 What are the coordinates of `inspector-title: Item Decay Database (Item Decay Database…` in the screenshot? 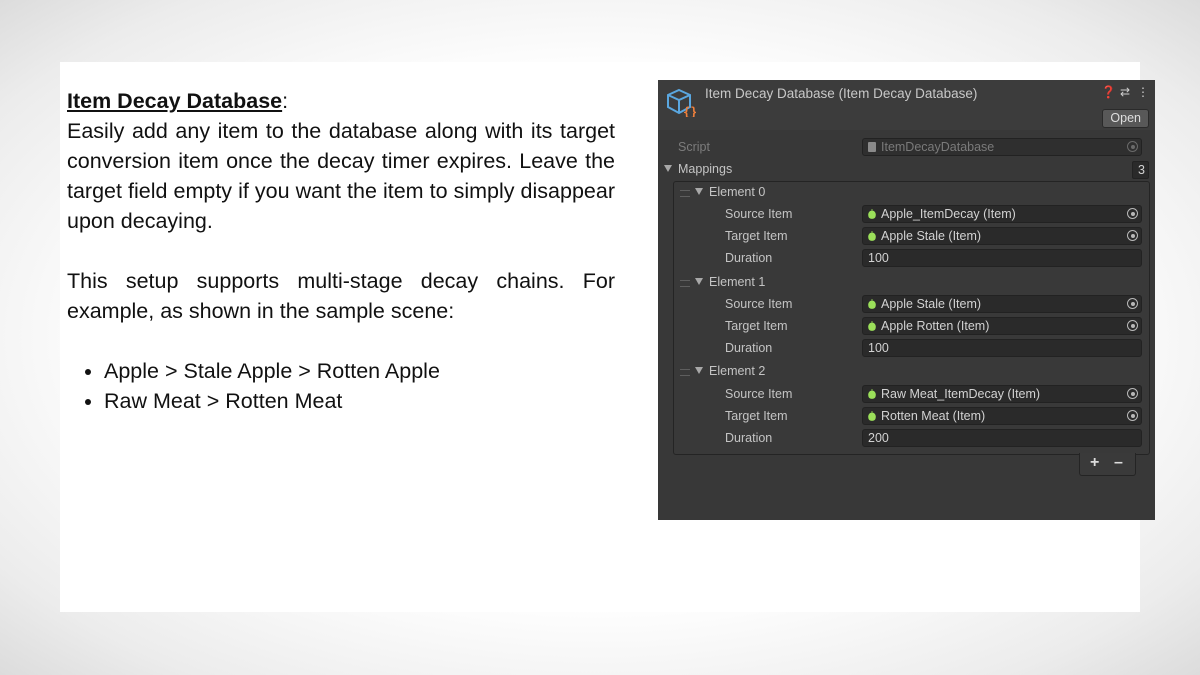 It's located at (841, 93).